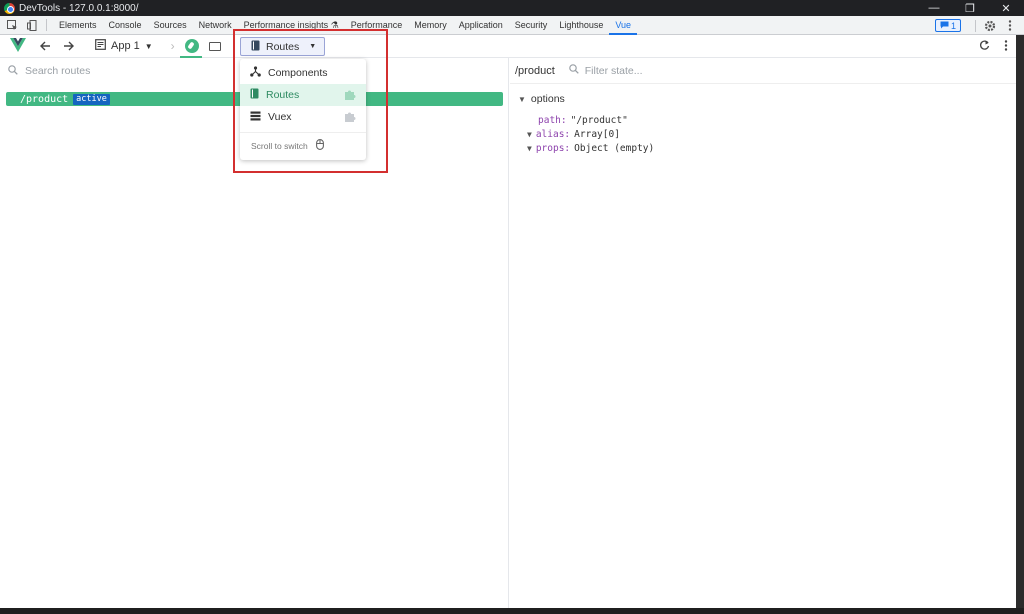 The image size is (1024, 614). What do you see at coordinates (170, 25) in the screenshot?
I see `tab-sources: Sources` at bounding box center [170, 25].